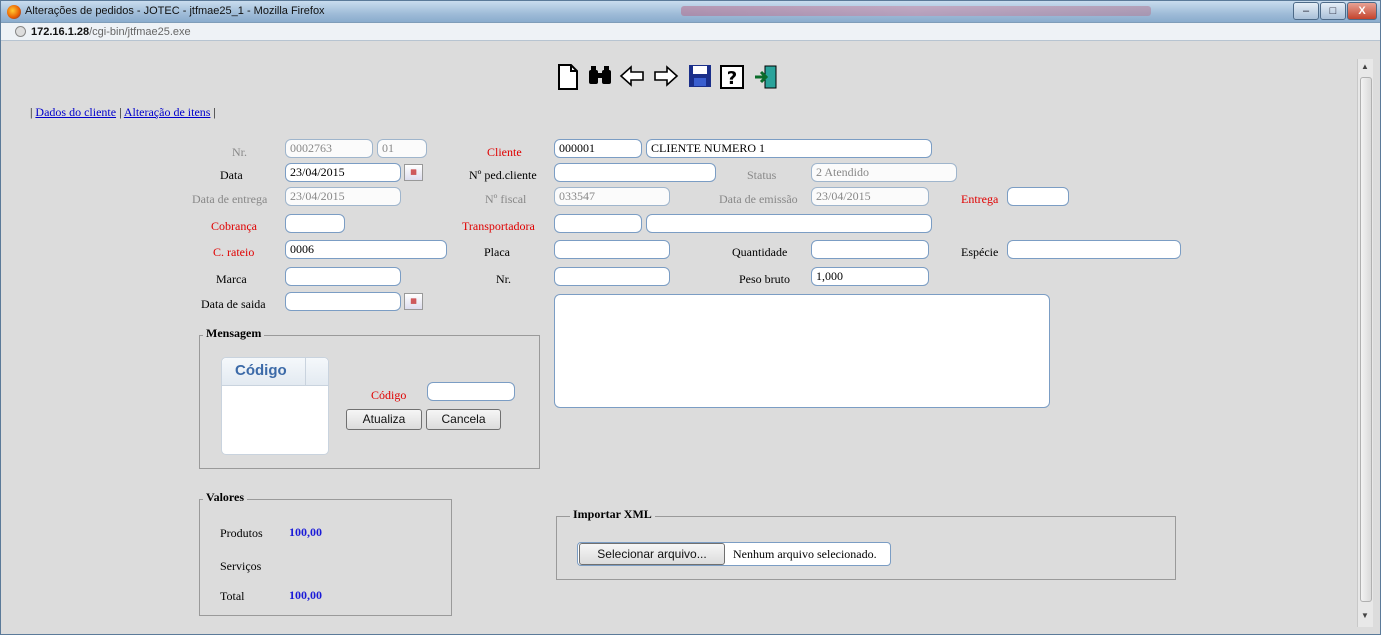  What do you see at coordinates (305, 372) in the screenshot?
I see `grid-divider` at bounding box center [305, 372].